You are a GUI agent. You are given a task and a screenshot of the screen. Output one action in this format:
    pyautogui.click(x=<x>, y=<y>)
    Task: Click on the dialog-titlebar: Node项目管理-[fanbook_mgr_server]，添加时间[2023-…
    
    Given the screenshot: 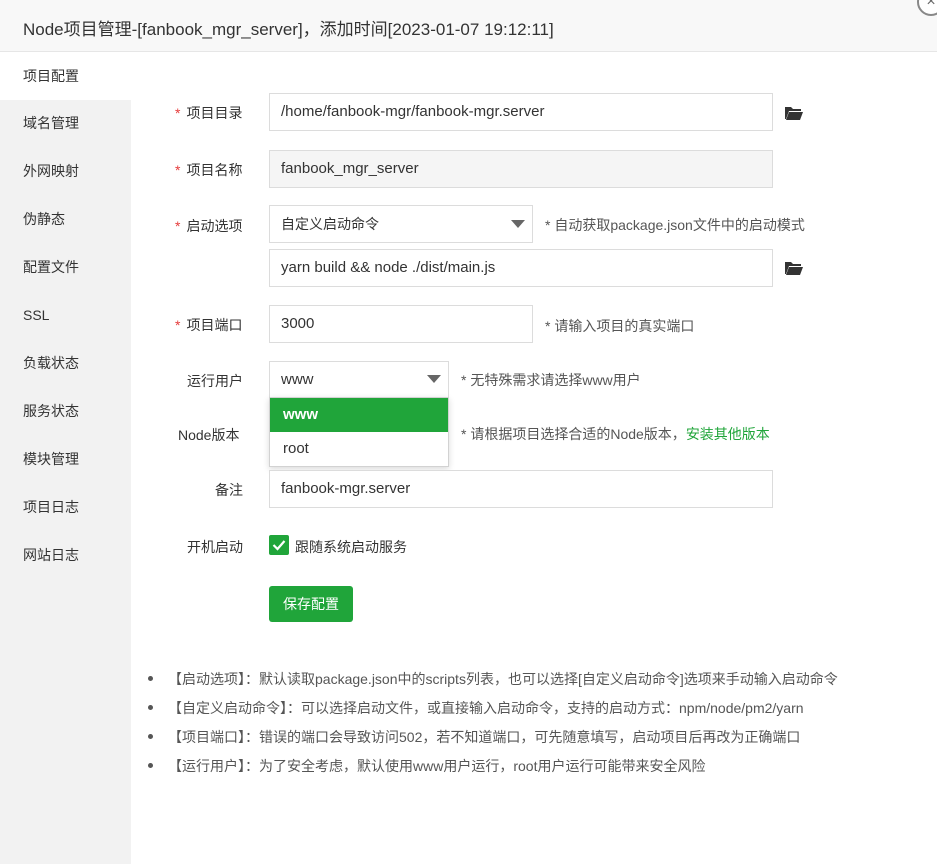 What is the action you would take?
    pyautogui.click(x=468, y=26)
    